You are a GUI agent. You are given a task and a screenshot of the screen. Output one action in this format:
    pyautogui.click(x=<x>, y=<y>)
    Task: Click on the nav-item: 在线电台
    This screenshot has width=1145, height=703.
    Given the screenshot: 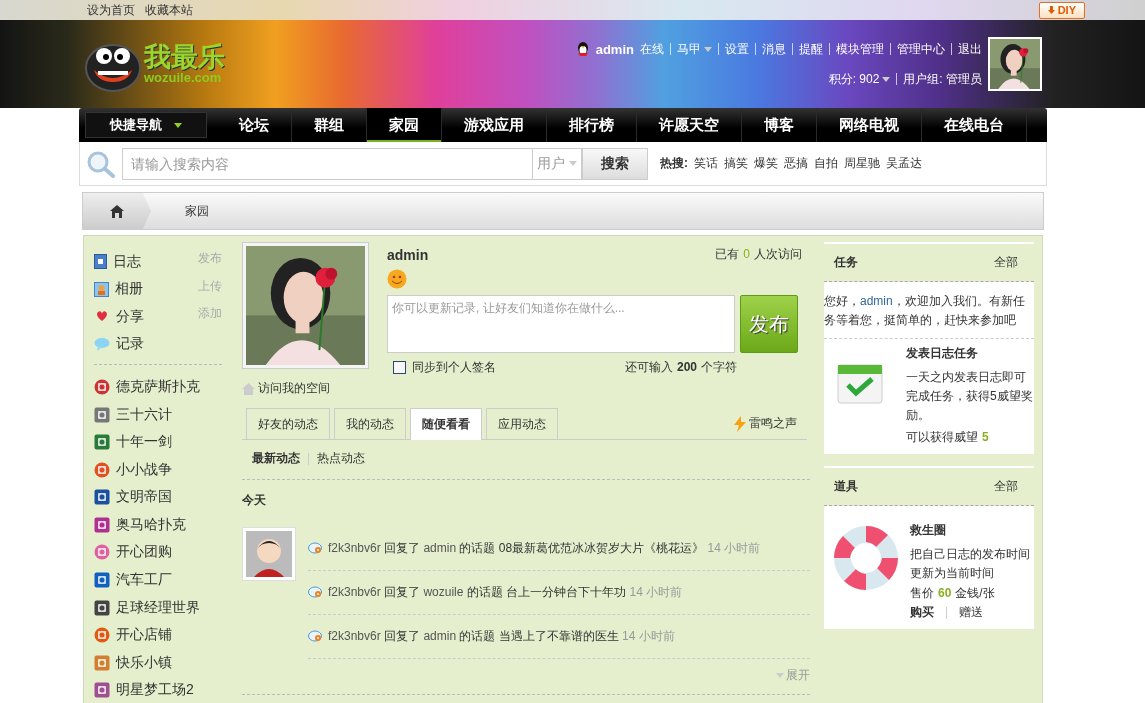 What is the action you would take?
    pyautogui.click(x=974, y=125)
    